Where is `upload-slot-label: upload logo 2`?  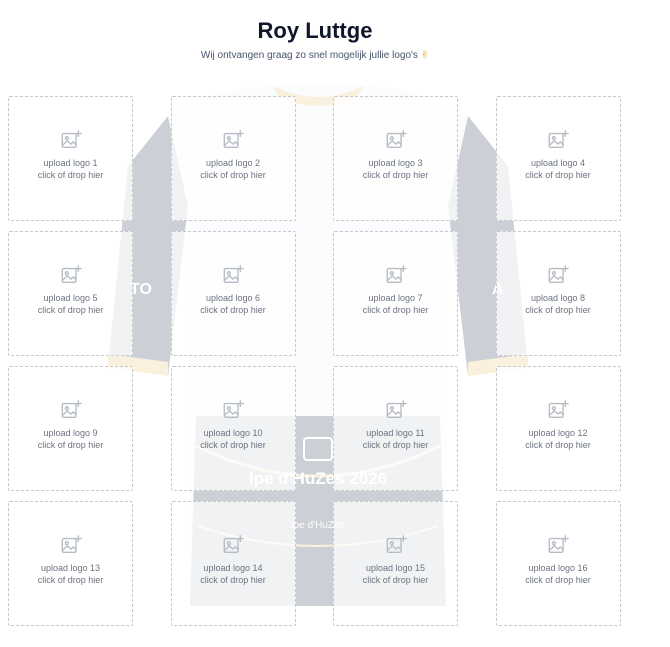 upload-slot-label: upload logo 2 is located at coordinates (233, 162).